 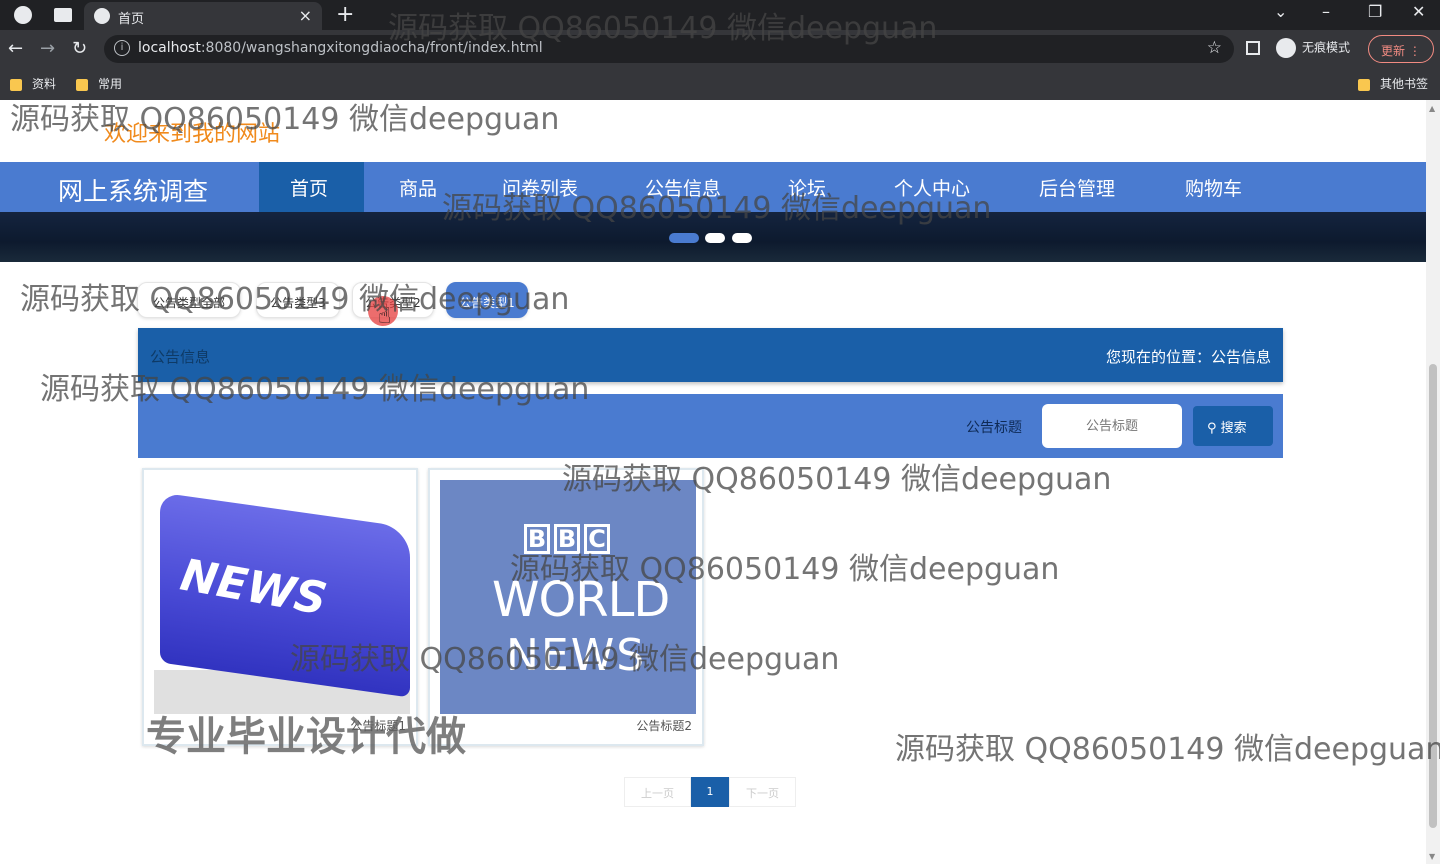 What do you see at coordinates (1214, 48) in the screenshot?
I see `star-icon: ☆` at bounding box center [1214, 48].